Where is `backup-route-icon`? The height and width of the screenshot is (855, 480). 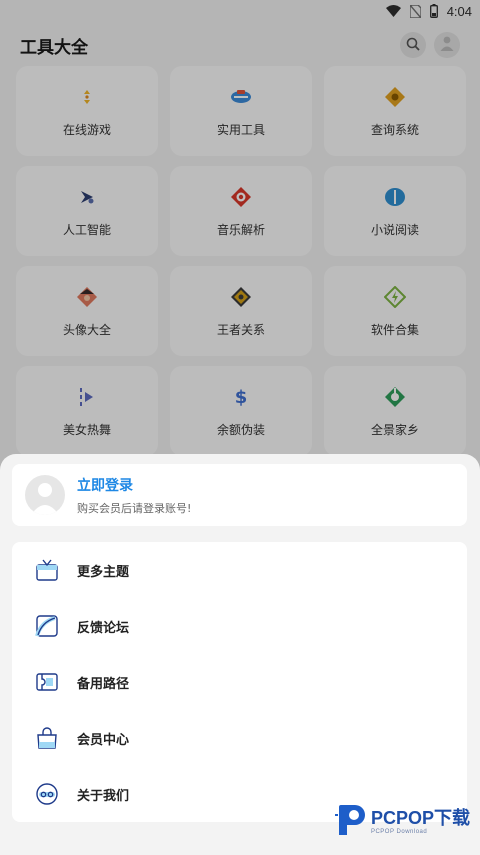
backup-route-icon is located at coordinates (47, 682).